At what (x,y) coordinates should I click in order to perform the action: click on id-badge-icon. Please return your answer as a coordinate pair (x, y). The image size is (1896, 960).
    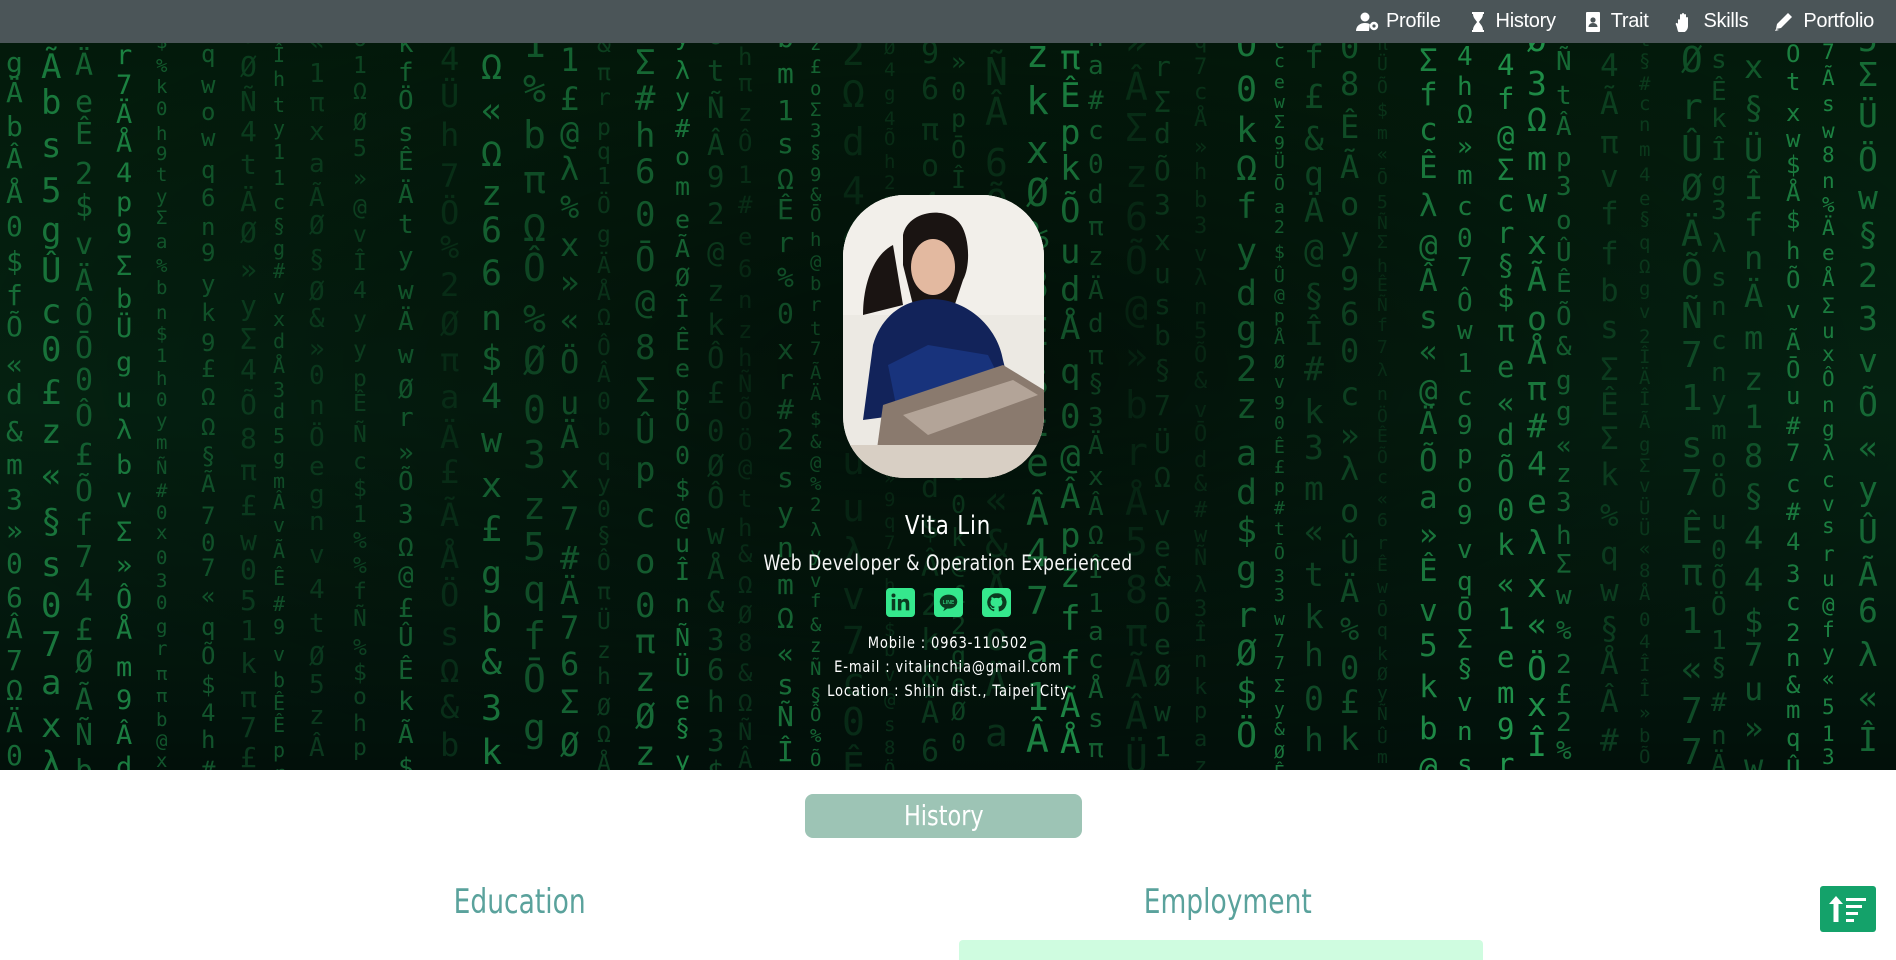
    Looking at the image, I should click on (1592, 21).